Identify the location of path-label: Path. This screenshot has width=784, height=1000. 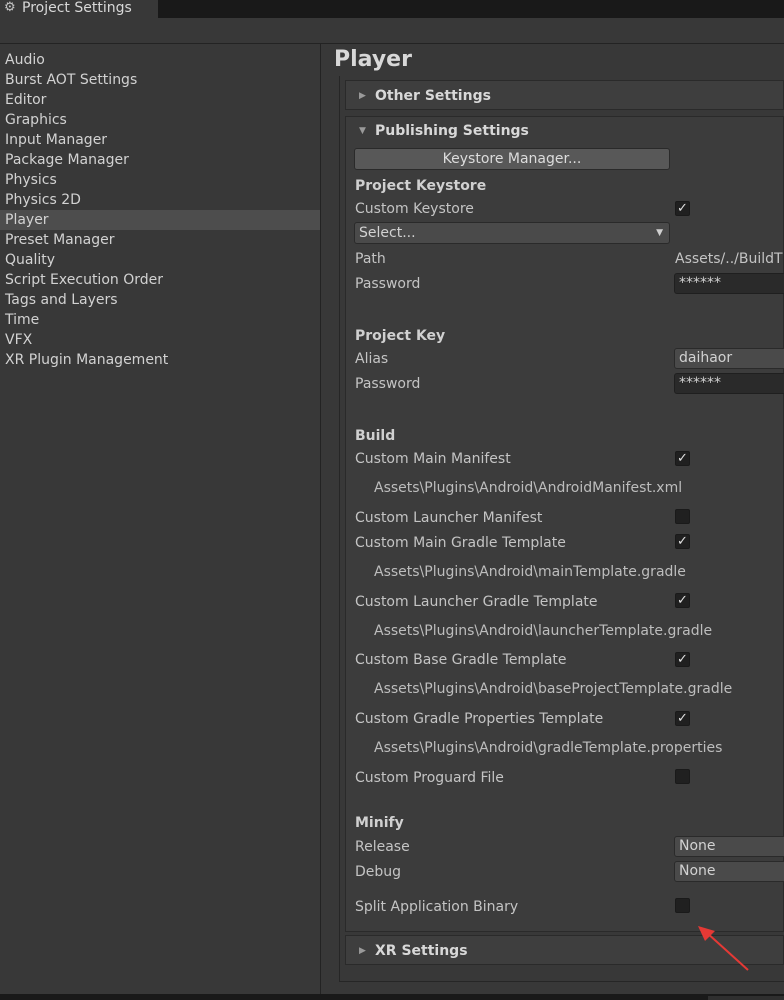
(370, 259).